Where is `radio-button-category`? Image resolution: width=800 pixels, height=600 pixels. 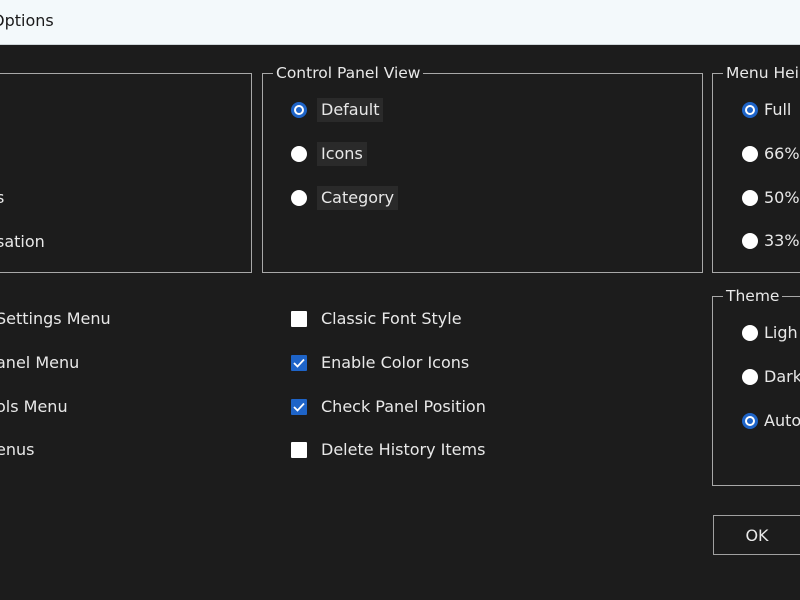 radio-button-category is located at coordinates (299, 198).